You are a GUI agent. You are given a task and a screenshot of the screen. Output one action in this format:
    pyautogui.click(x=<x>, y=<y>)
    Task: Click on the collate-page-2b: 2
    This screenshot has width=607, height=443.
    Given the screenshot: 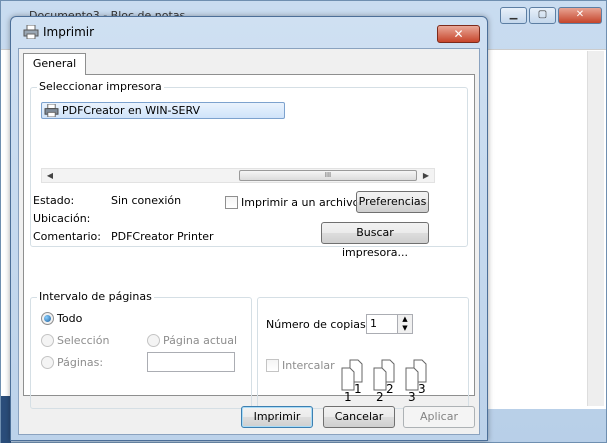 What is the action you would take?
    pyautogui.click(x=390, y=389)
    